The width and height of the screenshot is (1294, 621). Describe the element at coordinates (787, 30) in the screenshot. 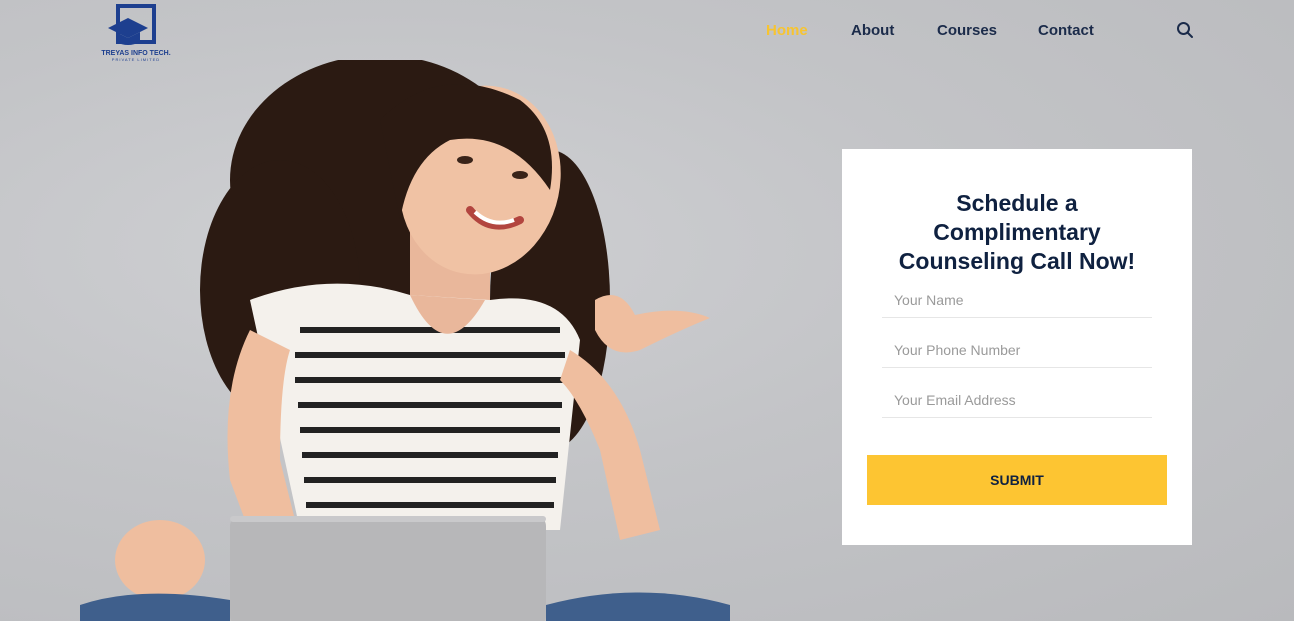

I see `nav-home: Home` at that location.